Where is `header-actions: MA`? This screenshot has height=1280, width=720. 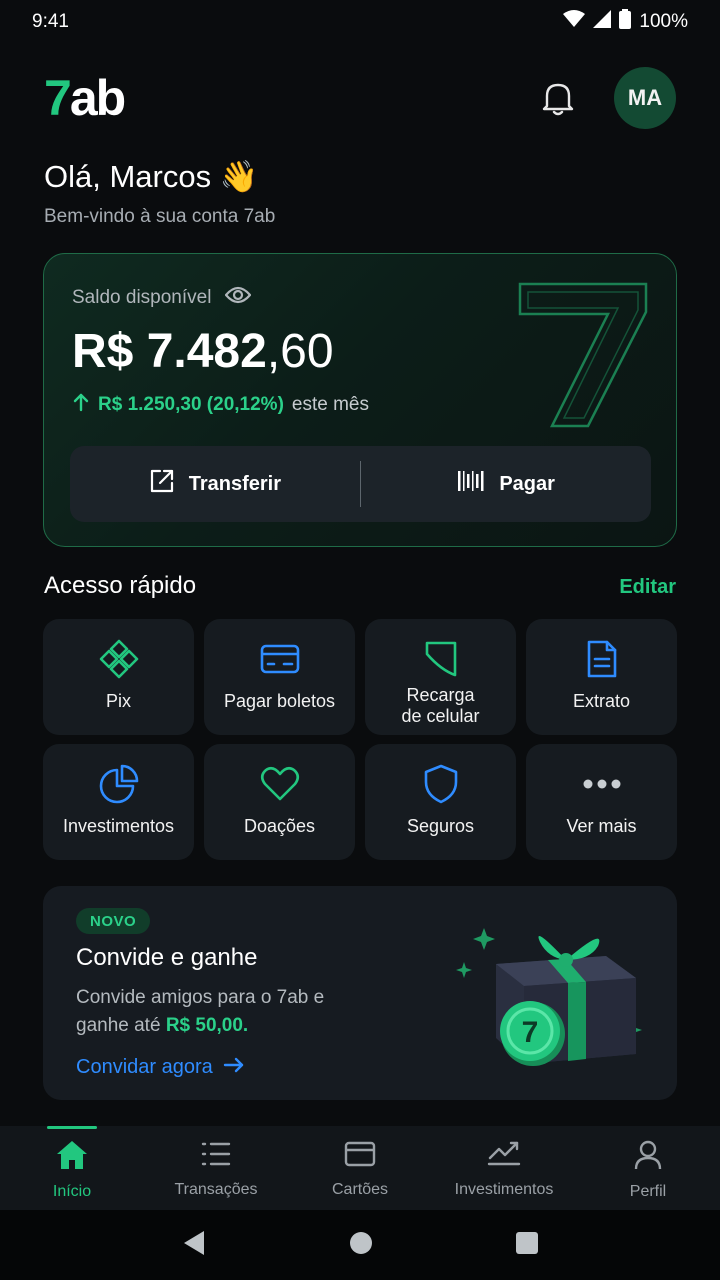
header-actions: MA is located at coordinates (607, 98).